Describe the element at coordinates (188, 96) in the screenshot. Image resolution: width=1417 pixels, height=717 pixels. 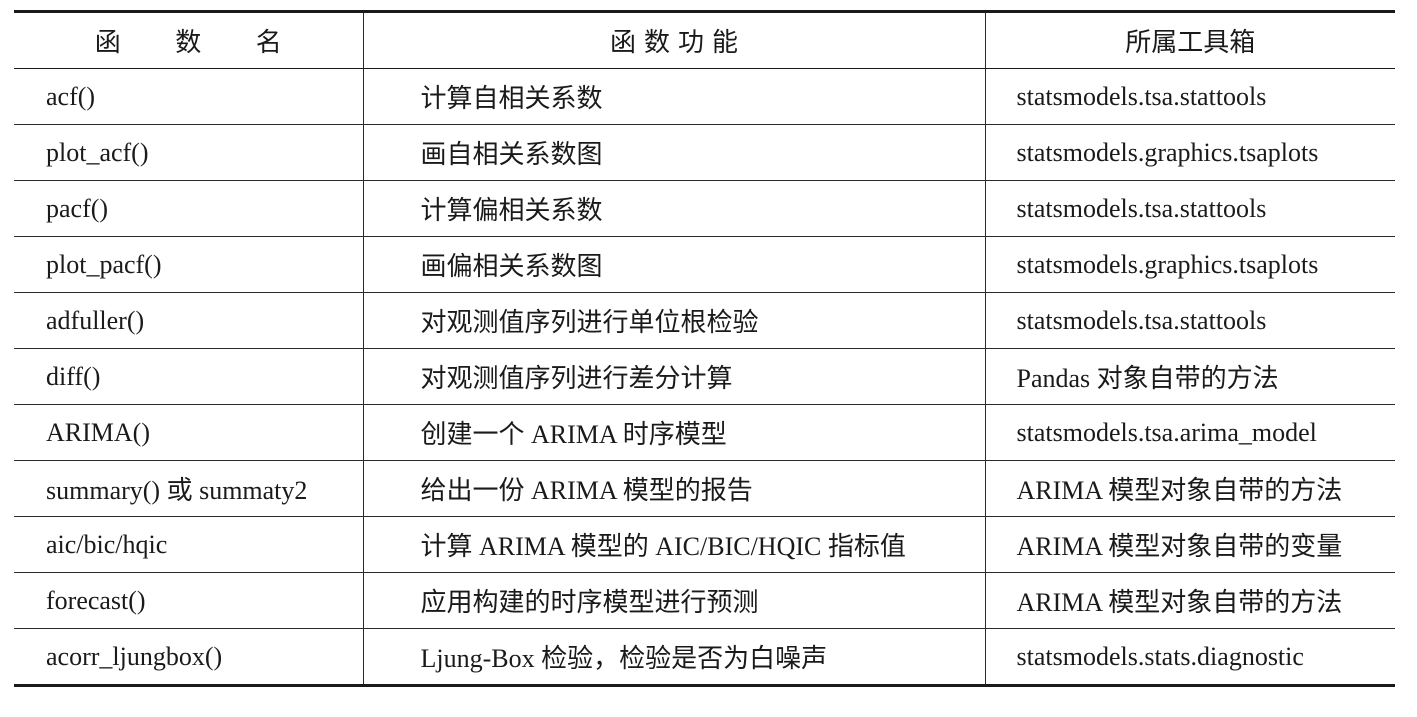
I see `cell-function-name: acf()` at that location.